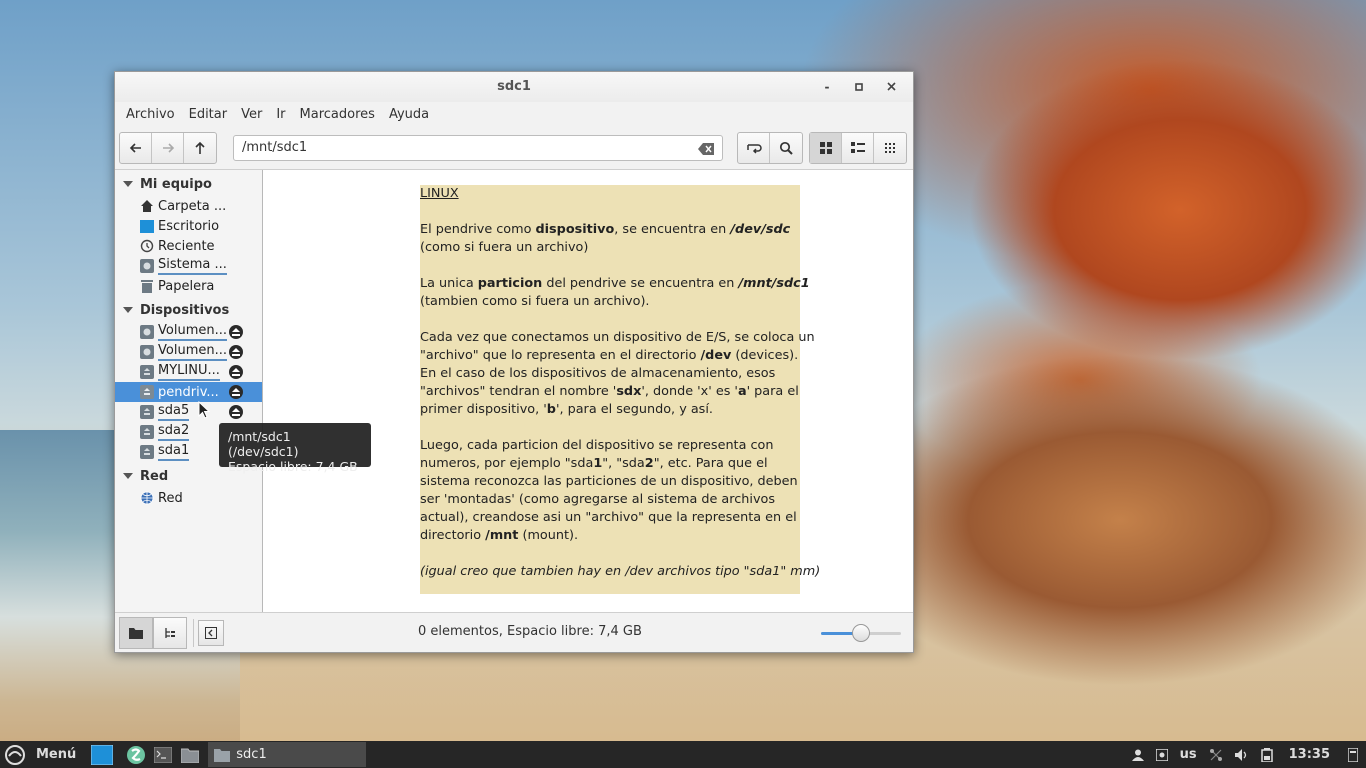 This screenshot has width=1366, height=768. I want to click on sidebar-item-label: Reciente, so click(186, 246).